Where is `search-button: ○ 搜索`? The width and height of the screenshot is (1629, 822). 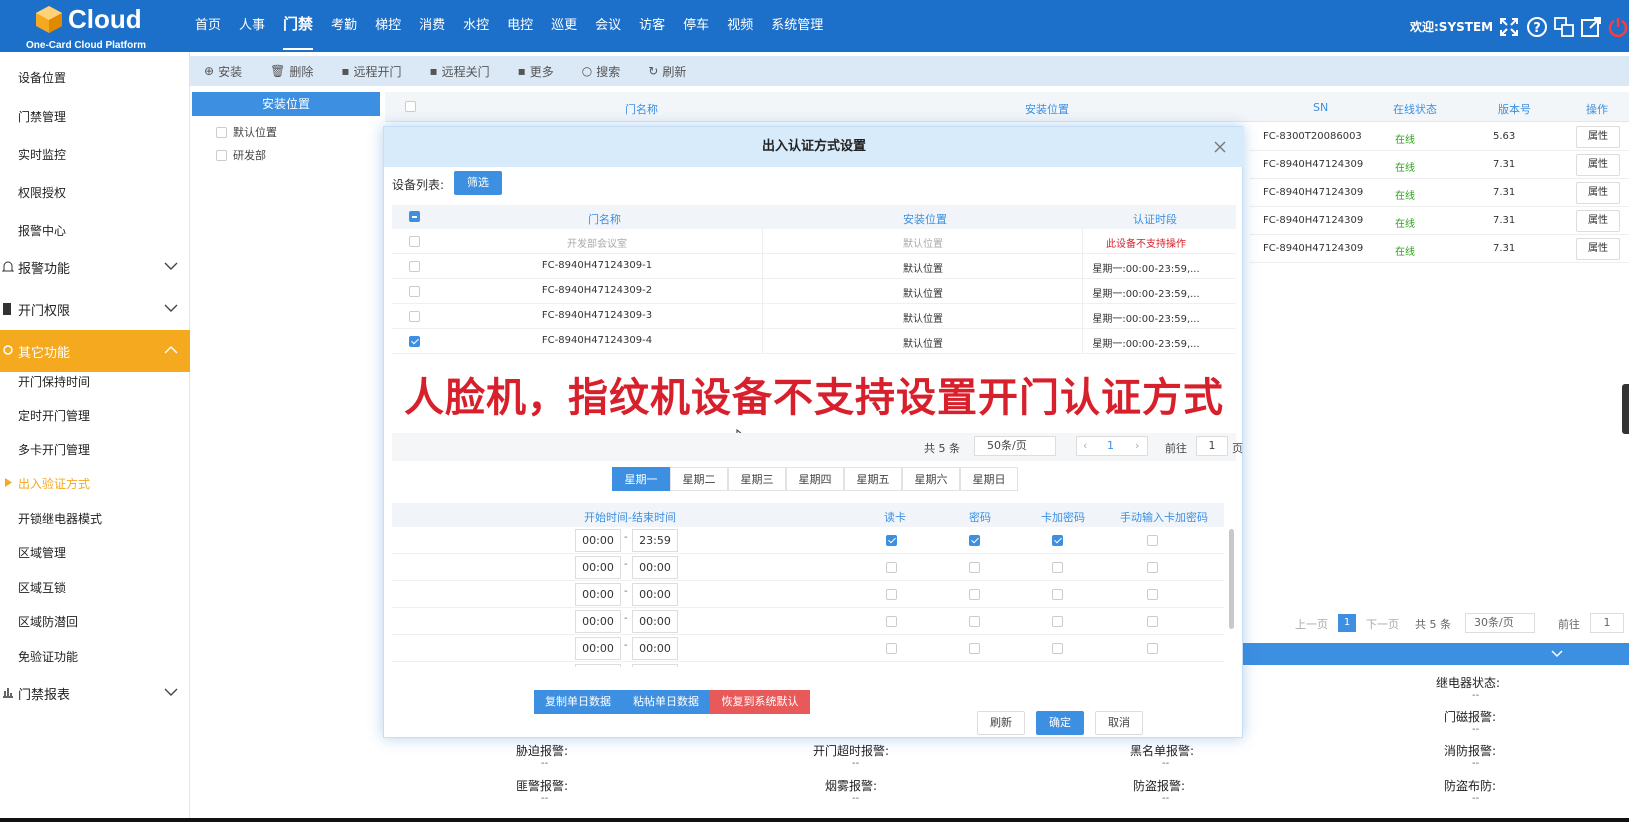
search-button: ○ 搜索 is located at coordinates (601, 71).